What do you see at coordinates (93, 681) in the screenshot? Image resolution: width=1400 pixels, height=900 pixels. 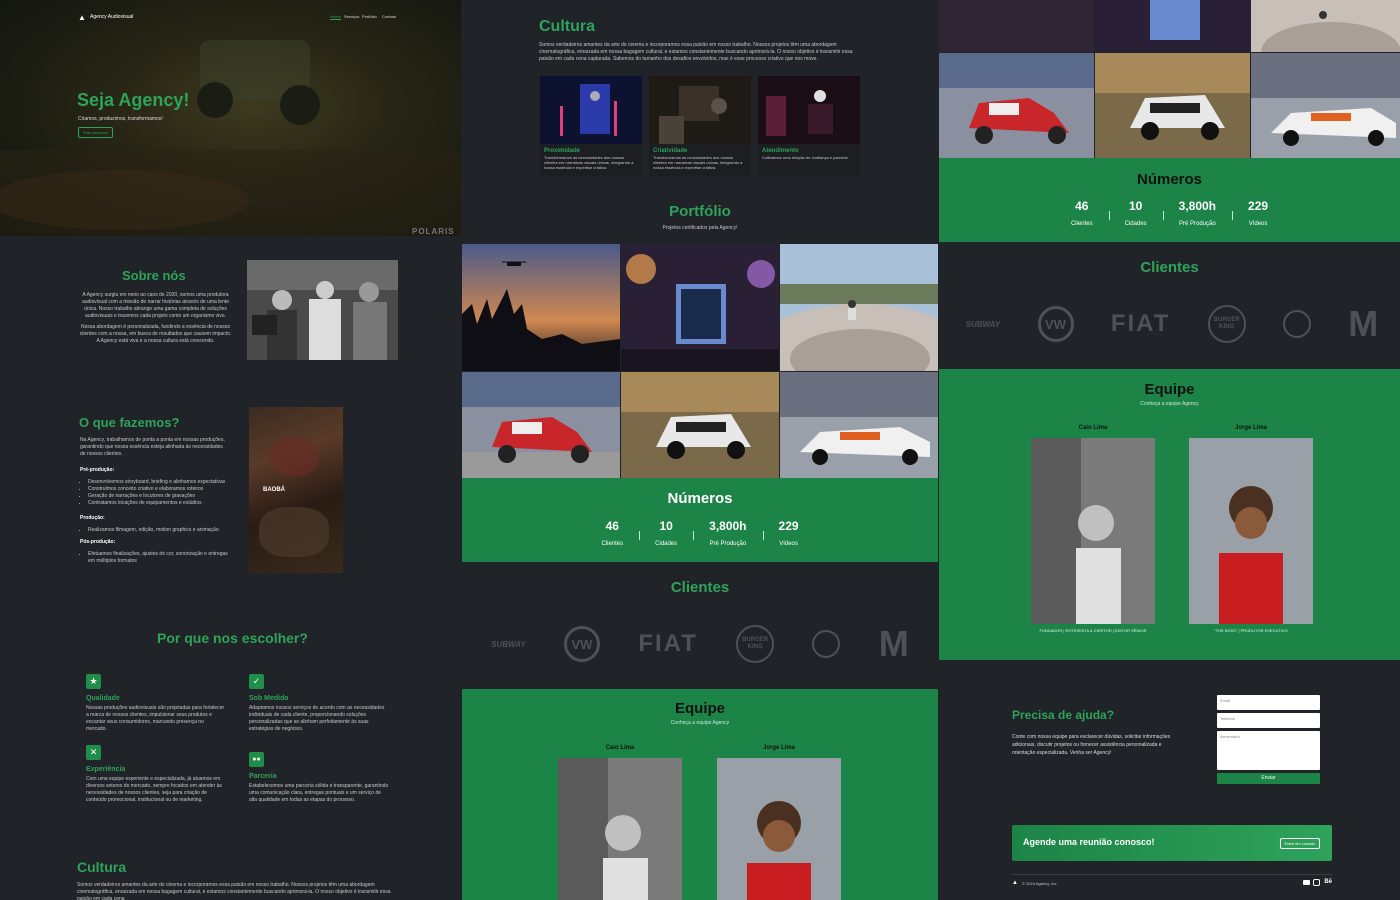 I see `star-icon: ★` at bounding box center [93, 681].